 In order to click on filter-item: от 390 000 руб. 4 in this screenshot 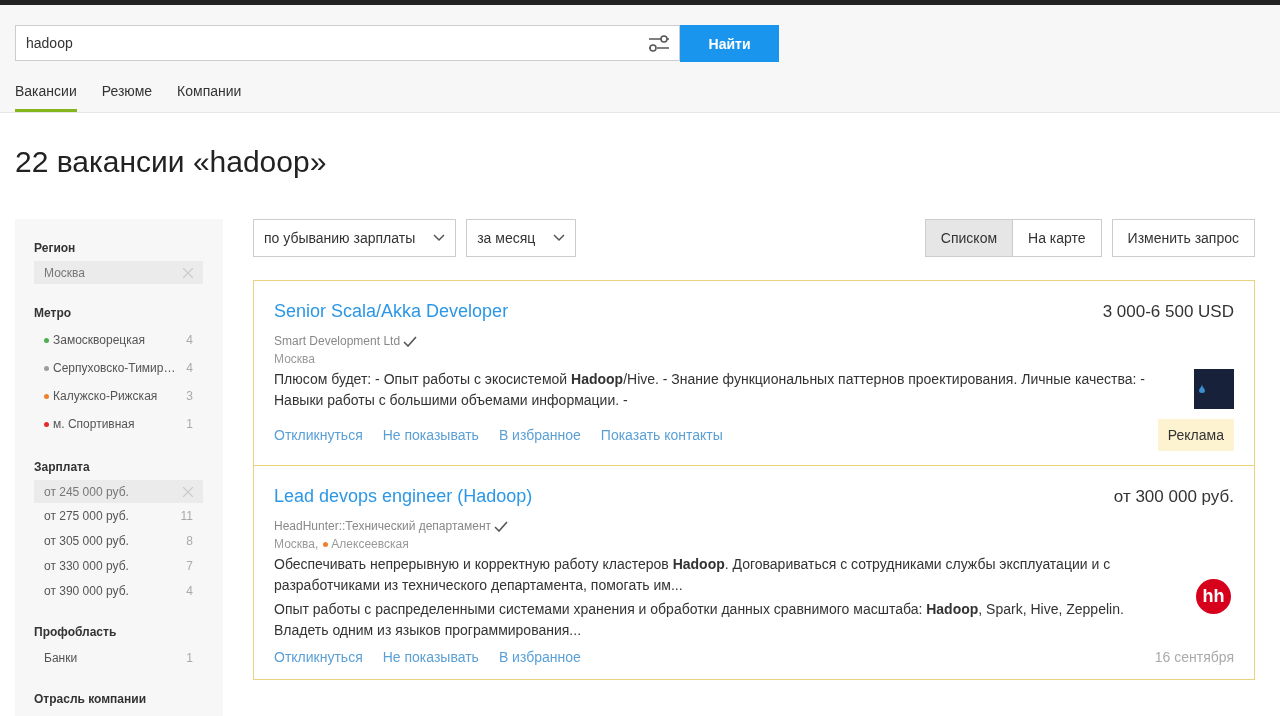, I will do `click(118, 590)`.